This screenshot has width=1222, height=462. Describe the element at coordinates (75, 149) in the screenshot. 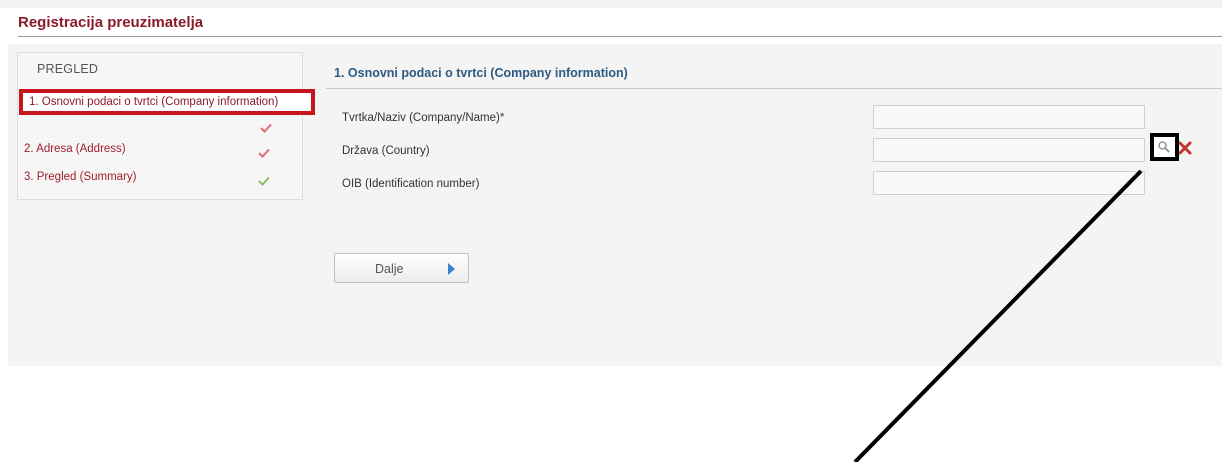

I see `sidebar-item-address: 2. Adresa (Address)` at that location.